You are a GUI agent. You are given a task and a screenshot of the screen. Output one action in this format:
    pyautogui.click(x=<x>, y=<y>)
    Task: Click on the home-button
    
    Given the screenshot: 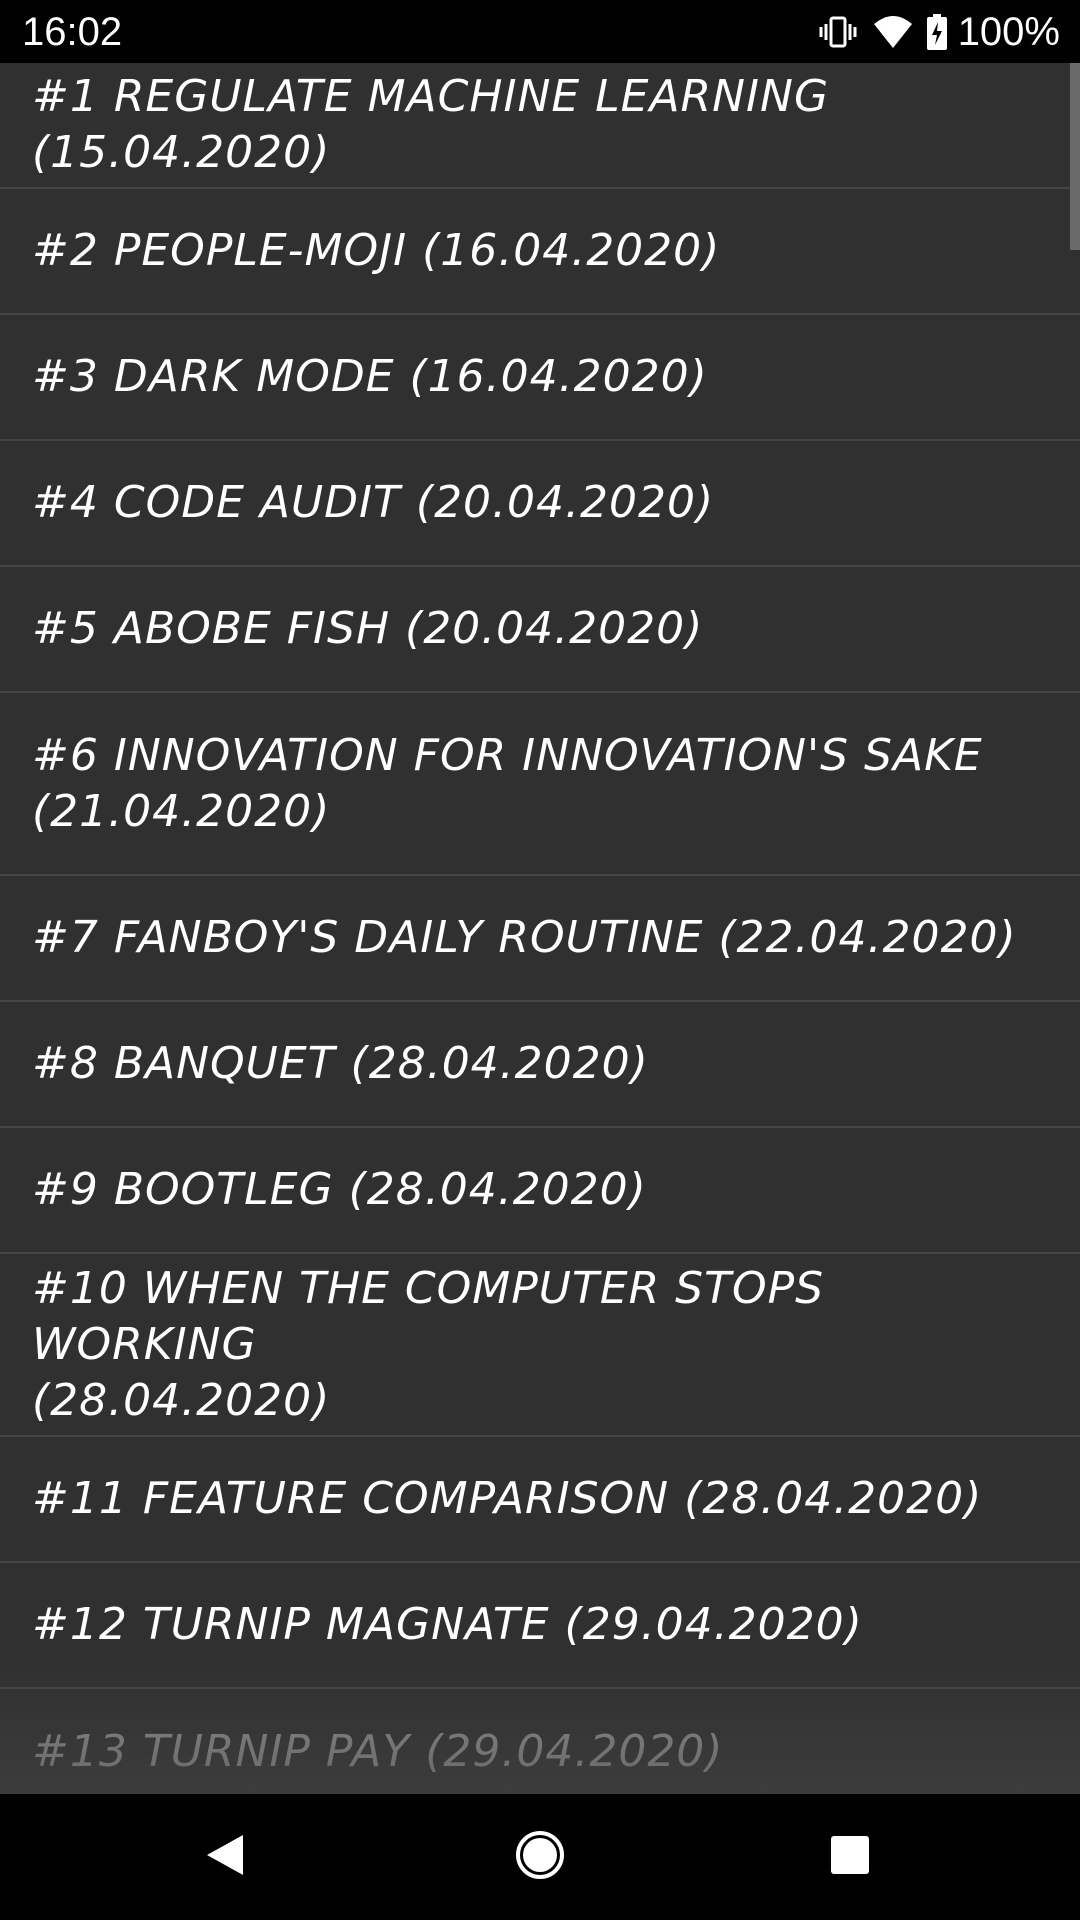 What is the action you would take?
    pyautogui.click(x=540, y=1857)
    